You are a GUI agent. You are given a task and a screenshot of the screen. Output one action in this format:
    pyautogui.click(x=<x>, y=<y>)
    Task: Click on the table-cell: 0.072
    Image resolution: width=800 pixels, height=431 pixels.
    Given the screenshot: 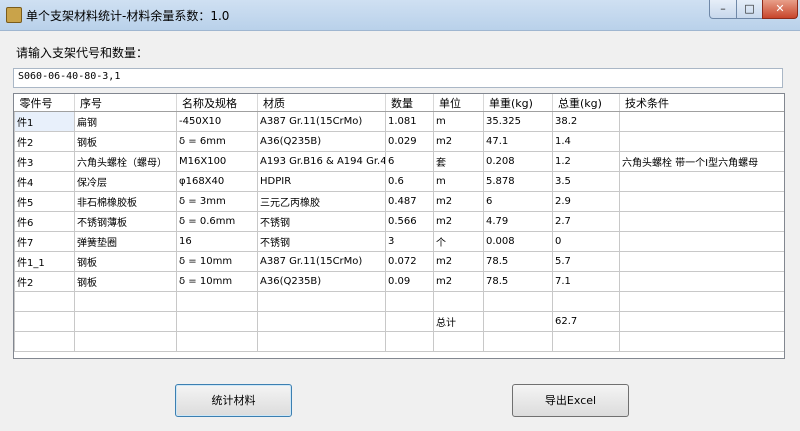 What is the action you would take?
    pyautogui.click(x=409, y=261)
    